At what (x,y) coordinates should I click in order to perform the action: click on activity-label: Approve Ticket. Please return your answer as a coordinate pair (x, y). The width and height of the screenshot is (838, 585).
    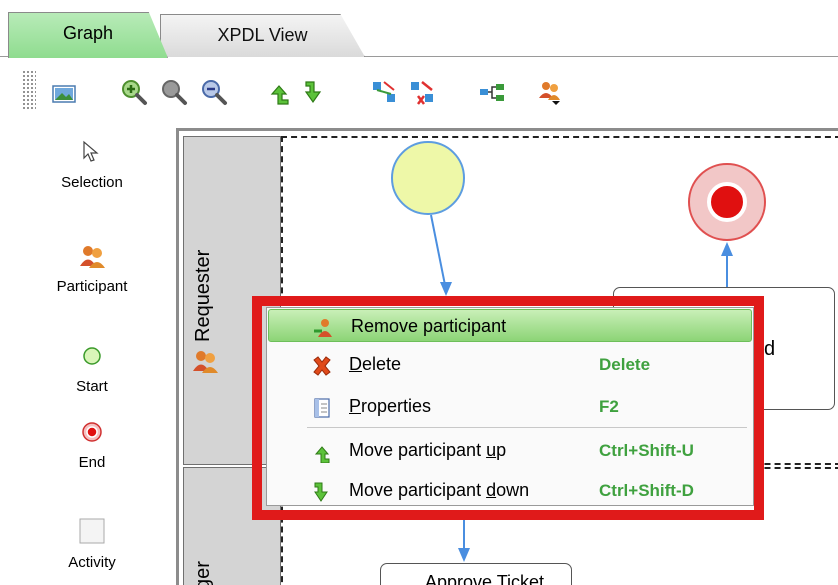
    Looking at the image, I should click on (485, 578).